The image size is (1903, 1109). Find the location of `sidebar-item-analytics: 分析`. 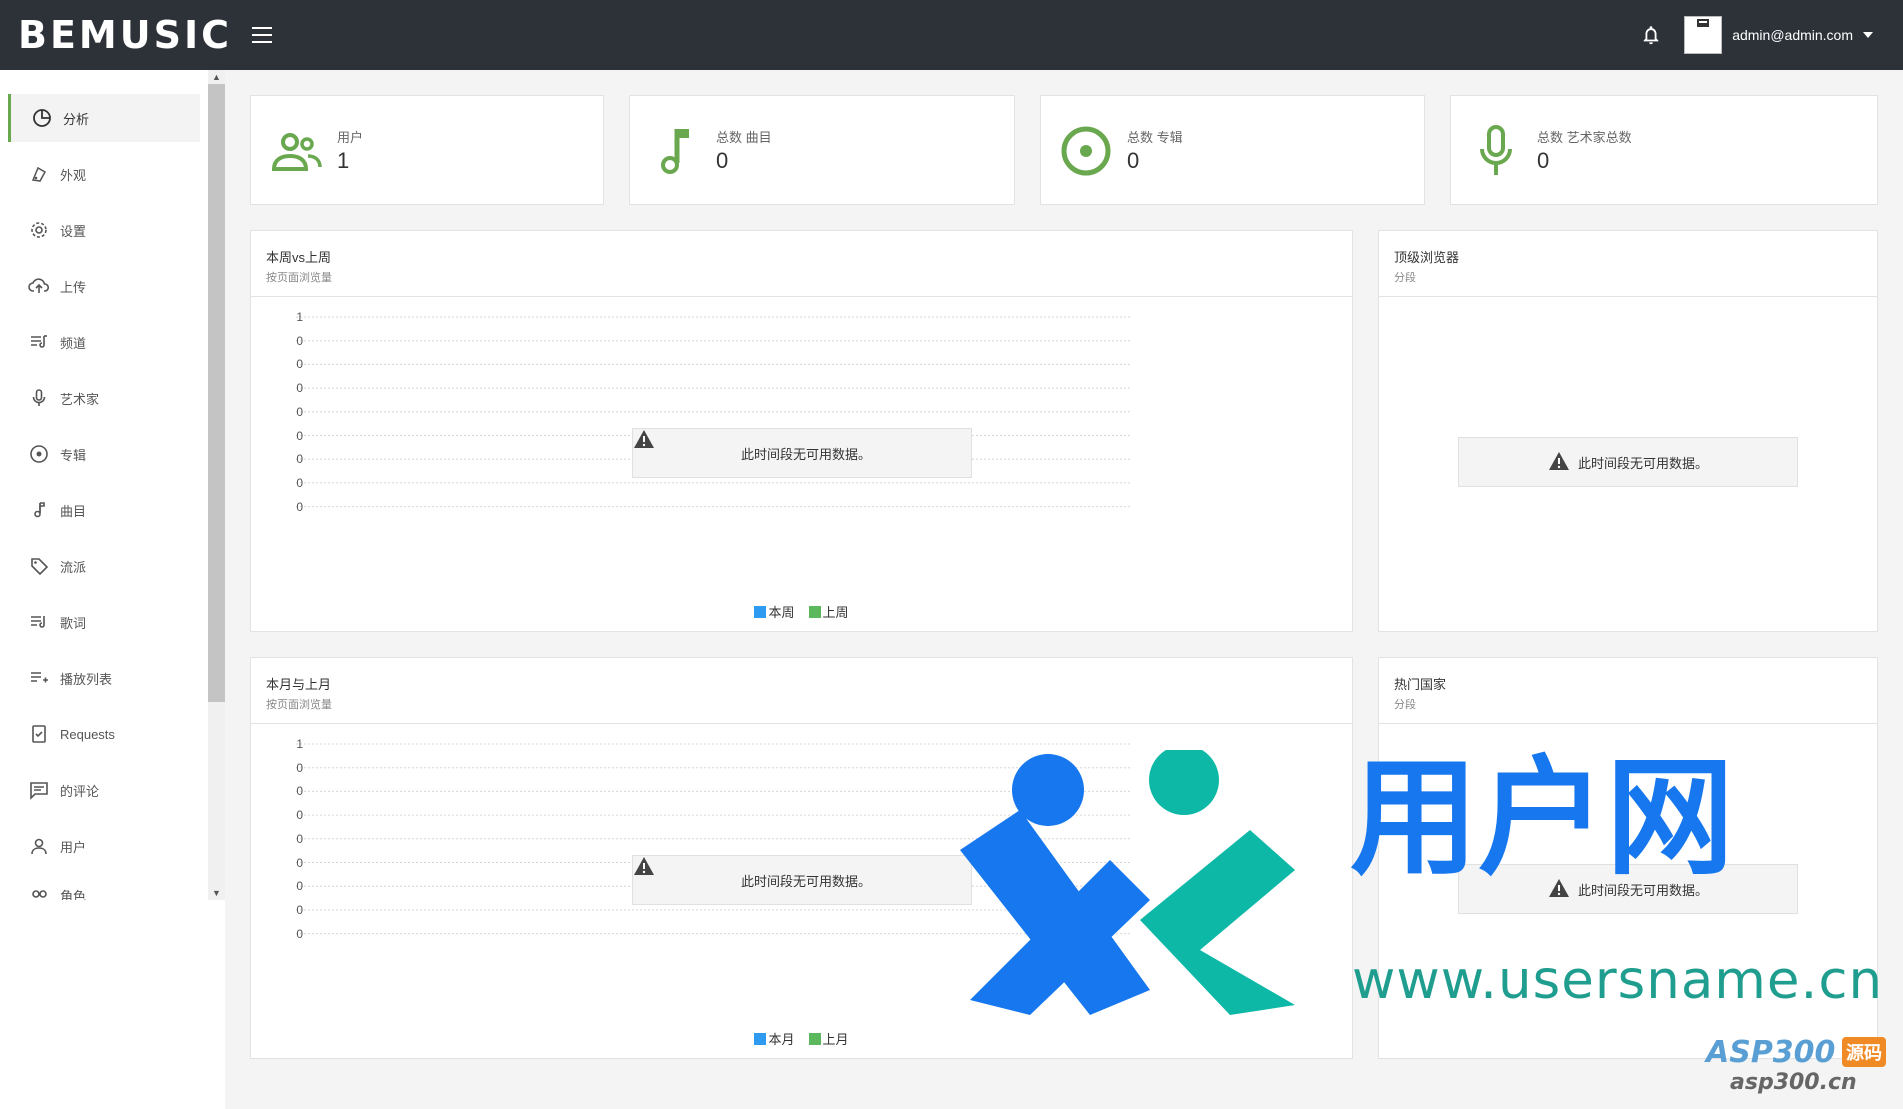

sidebar-item-analytics: 分析 is located at coordinates (104, 118).